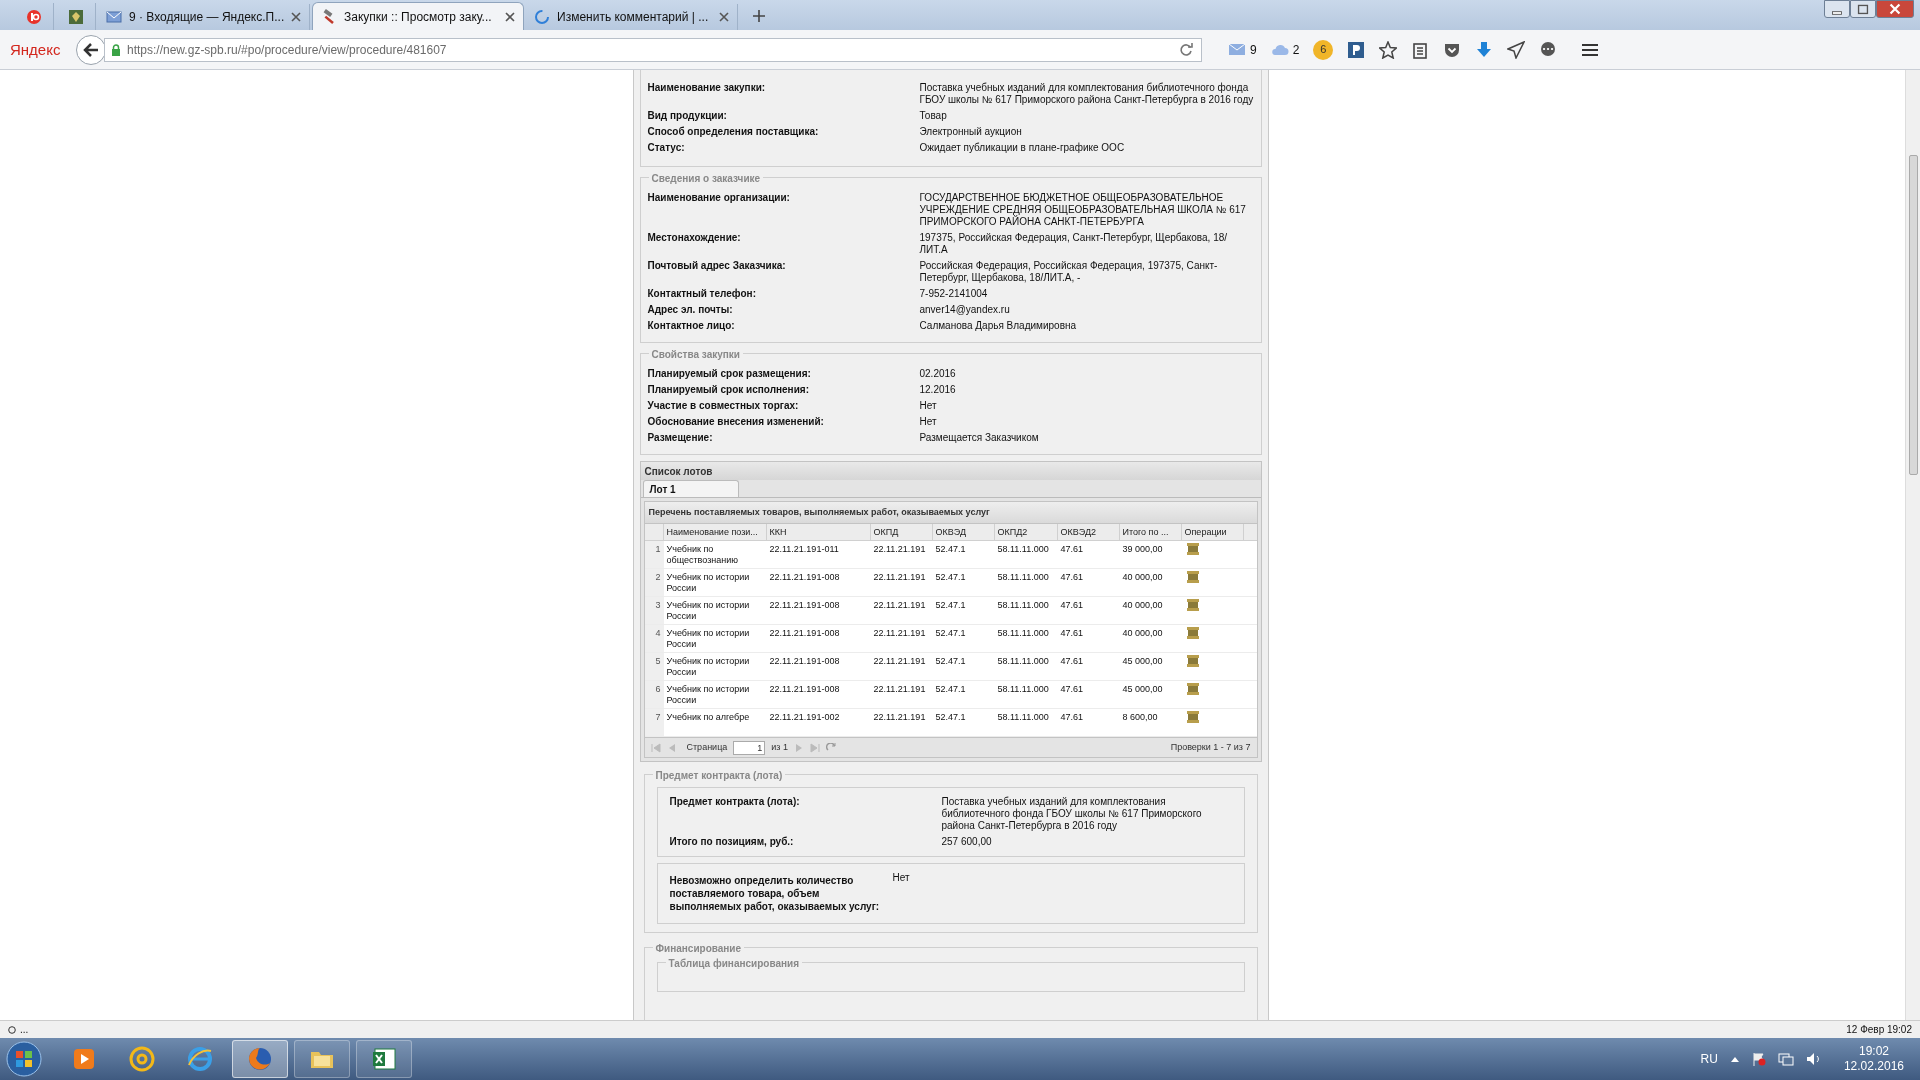  I want to click on table-cell-text: 45 000,00, so click(1143, 689).